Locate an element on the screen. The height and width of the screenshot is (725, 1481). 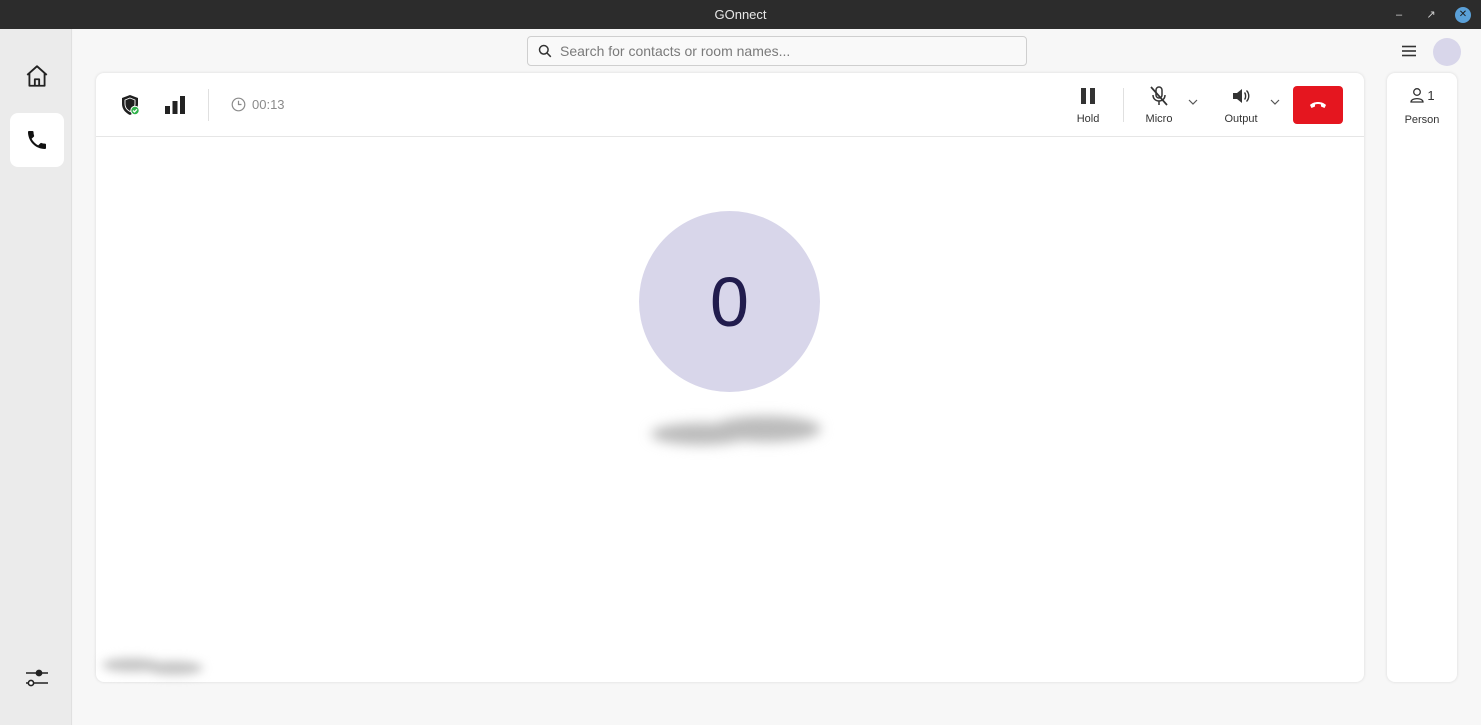
participants-count-text: 1 is located at coordinates (1431, 95).